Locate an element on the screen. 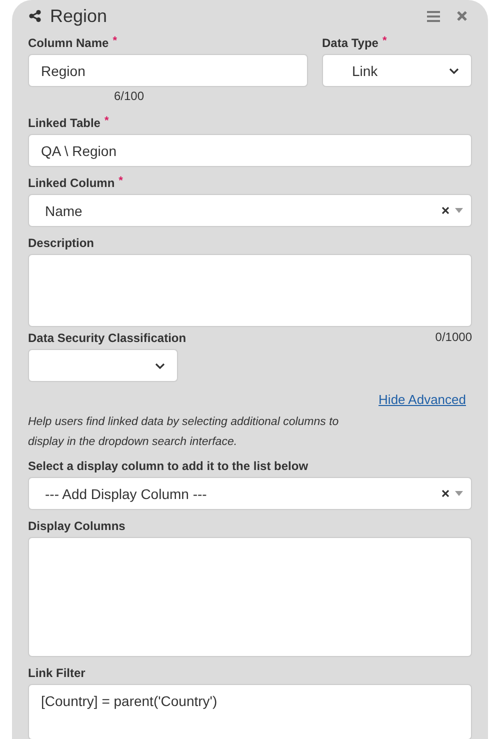 This screenshot has height=739, width=493. character-counter: 0/1000 is located at coordinates (453, 337).